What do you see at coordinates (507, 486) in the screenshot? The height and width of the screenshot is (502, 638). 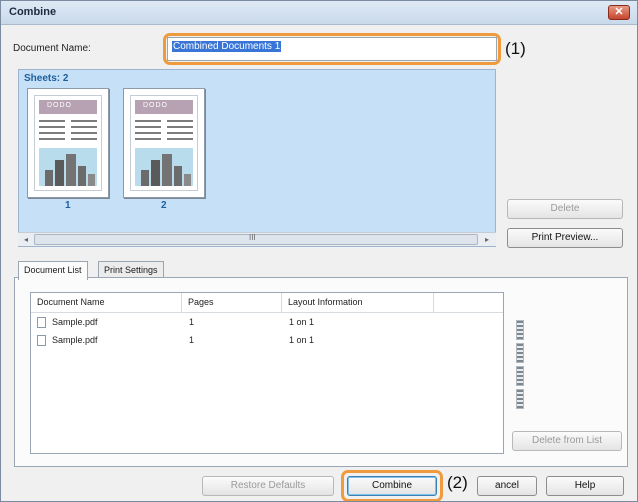 I see `cancel-button: ancel` at bounding box center [507, 486].